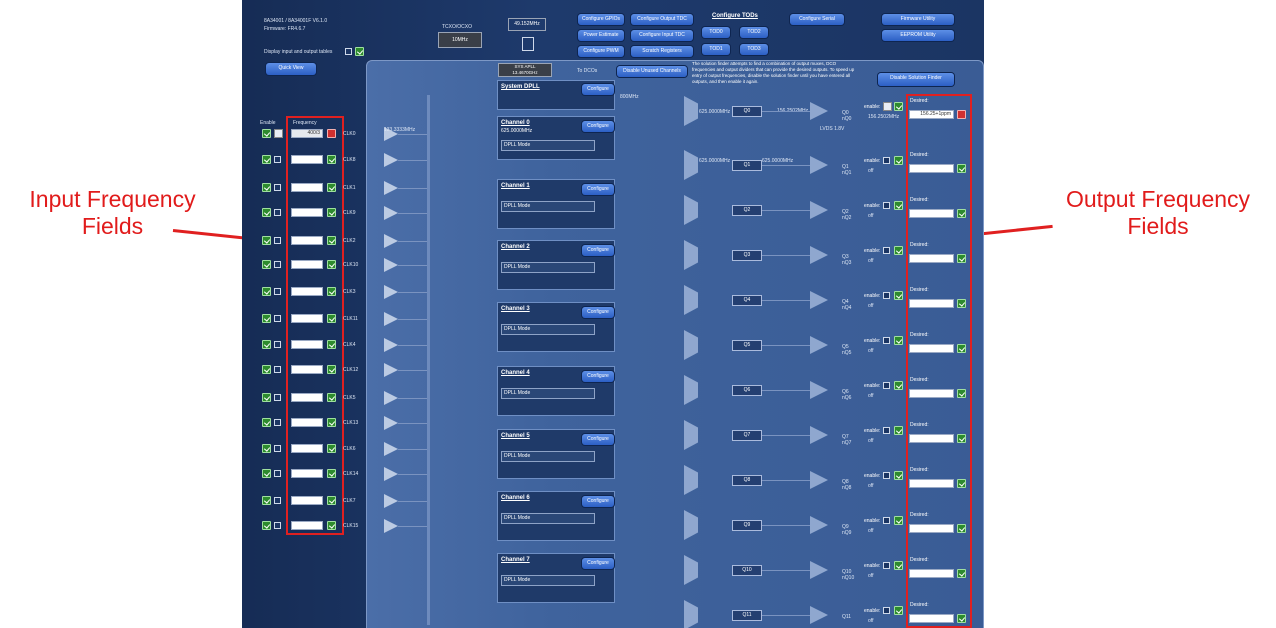  What do you see at coordinates (460, 40) in the screenshot?
I see `tcxo-value-box: 10MHz` at bounding box center [460, 40].